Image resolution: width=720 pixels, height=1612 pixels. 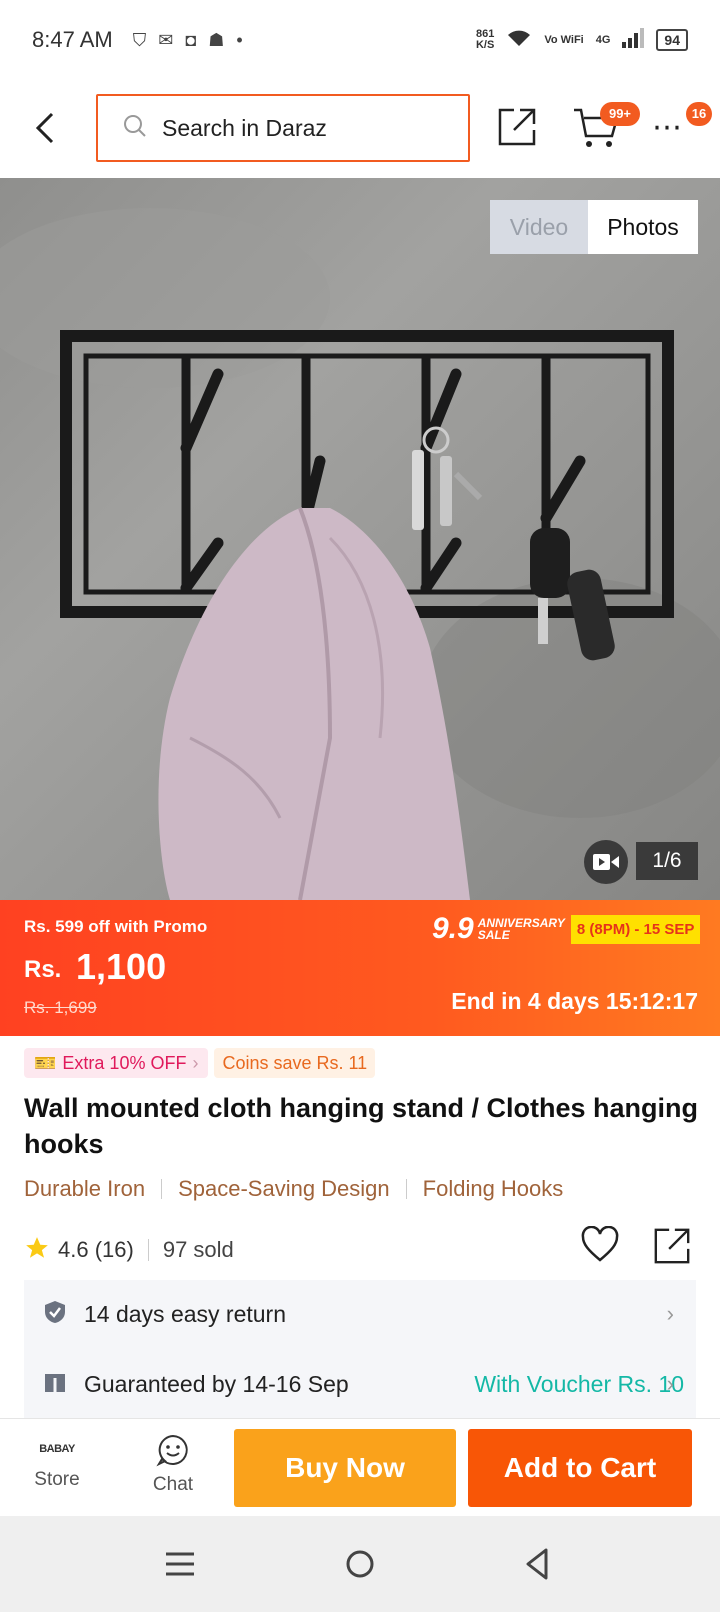 I want to click on store-logo: BABAY, so click(x=57, y=1449).